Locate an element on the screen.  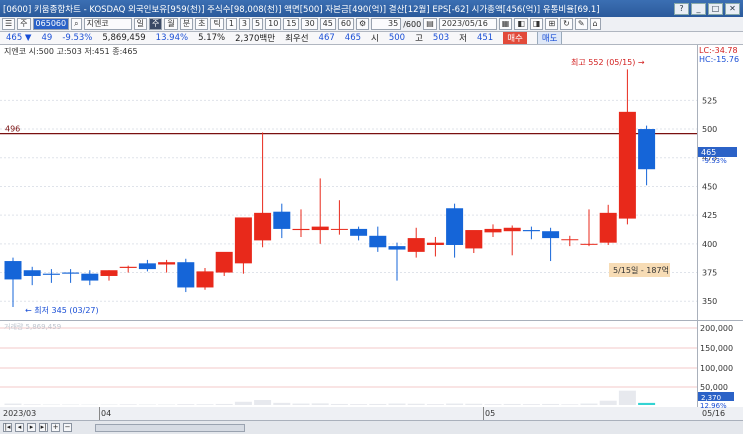
calendar-icon: ▦ is located at coordinates (505, 24).